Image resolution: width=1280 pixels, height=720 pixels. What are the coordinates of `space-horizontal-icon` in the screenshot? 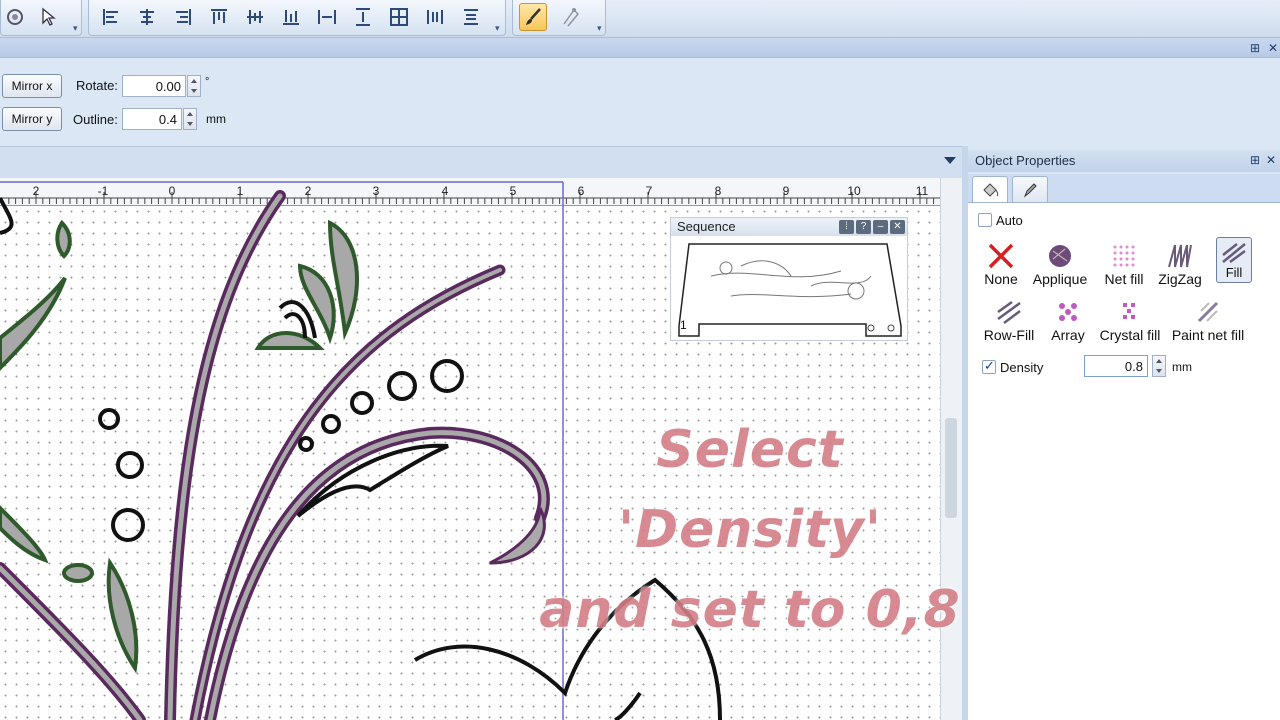 It's located at (435, 17).